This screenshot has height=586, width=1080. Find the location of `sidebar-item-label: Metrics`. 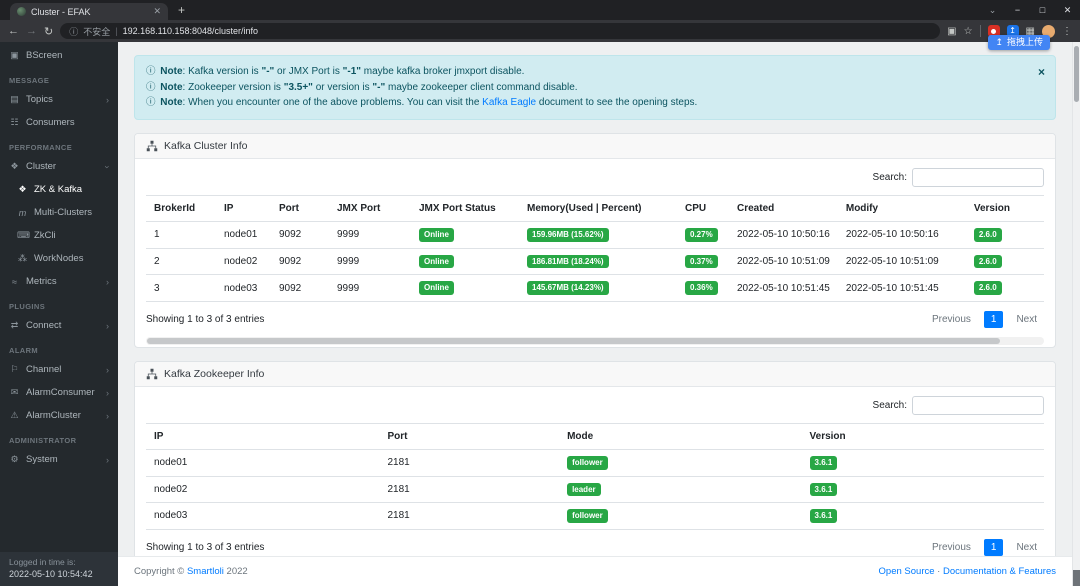

sidebar-item-label: Metrics is located at coordinates (41, 281).